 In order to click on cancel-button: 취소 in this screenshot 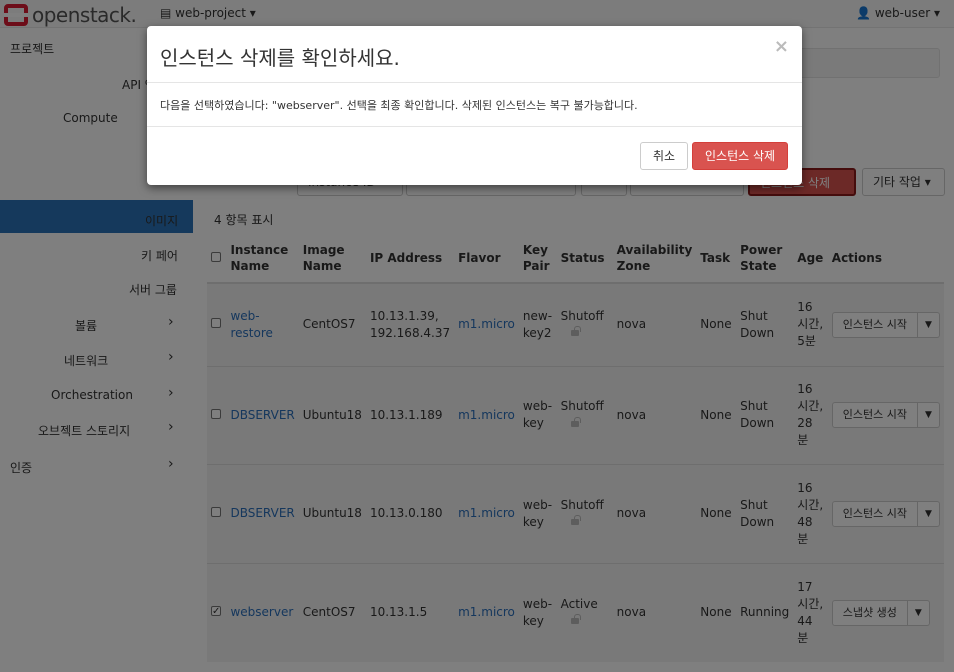, I will do `click(664, 156)`.